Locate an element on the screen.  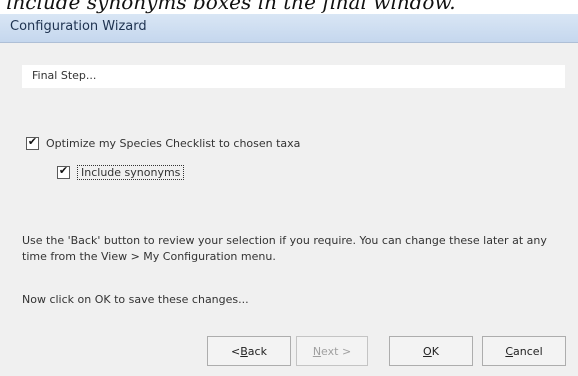
ok-button: OK is located at coordinates (431, 351).